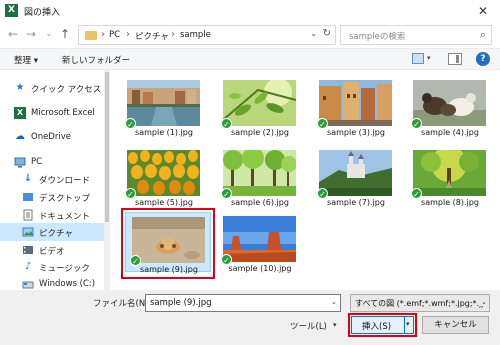 The height and width of the screenshot is (345, 500). I want to click on folder-icon, so click(91, 35).